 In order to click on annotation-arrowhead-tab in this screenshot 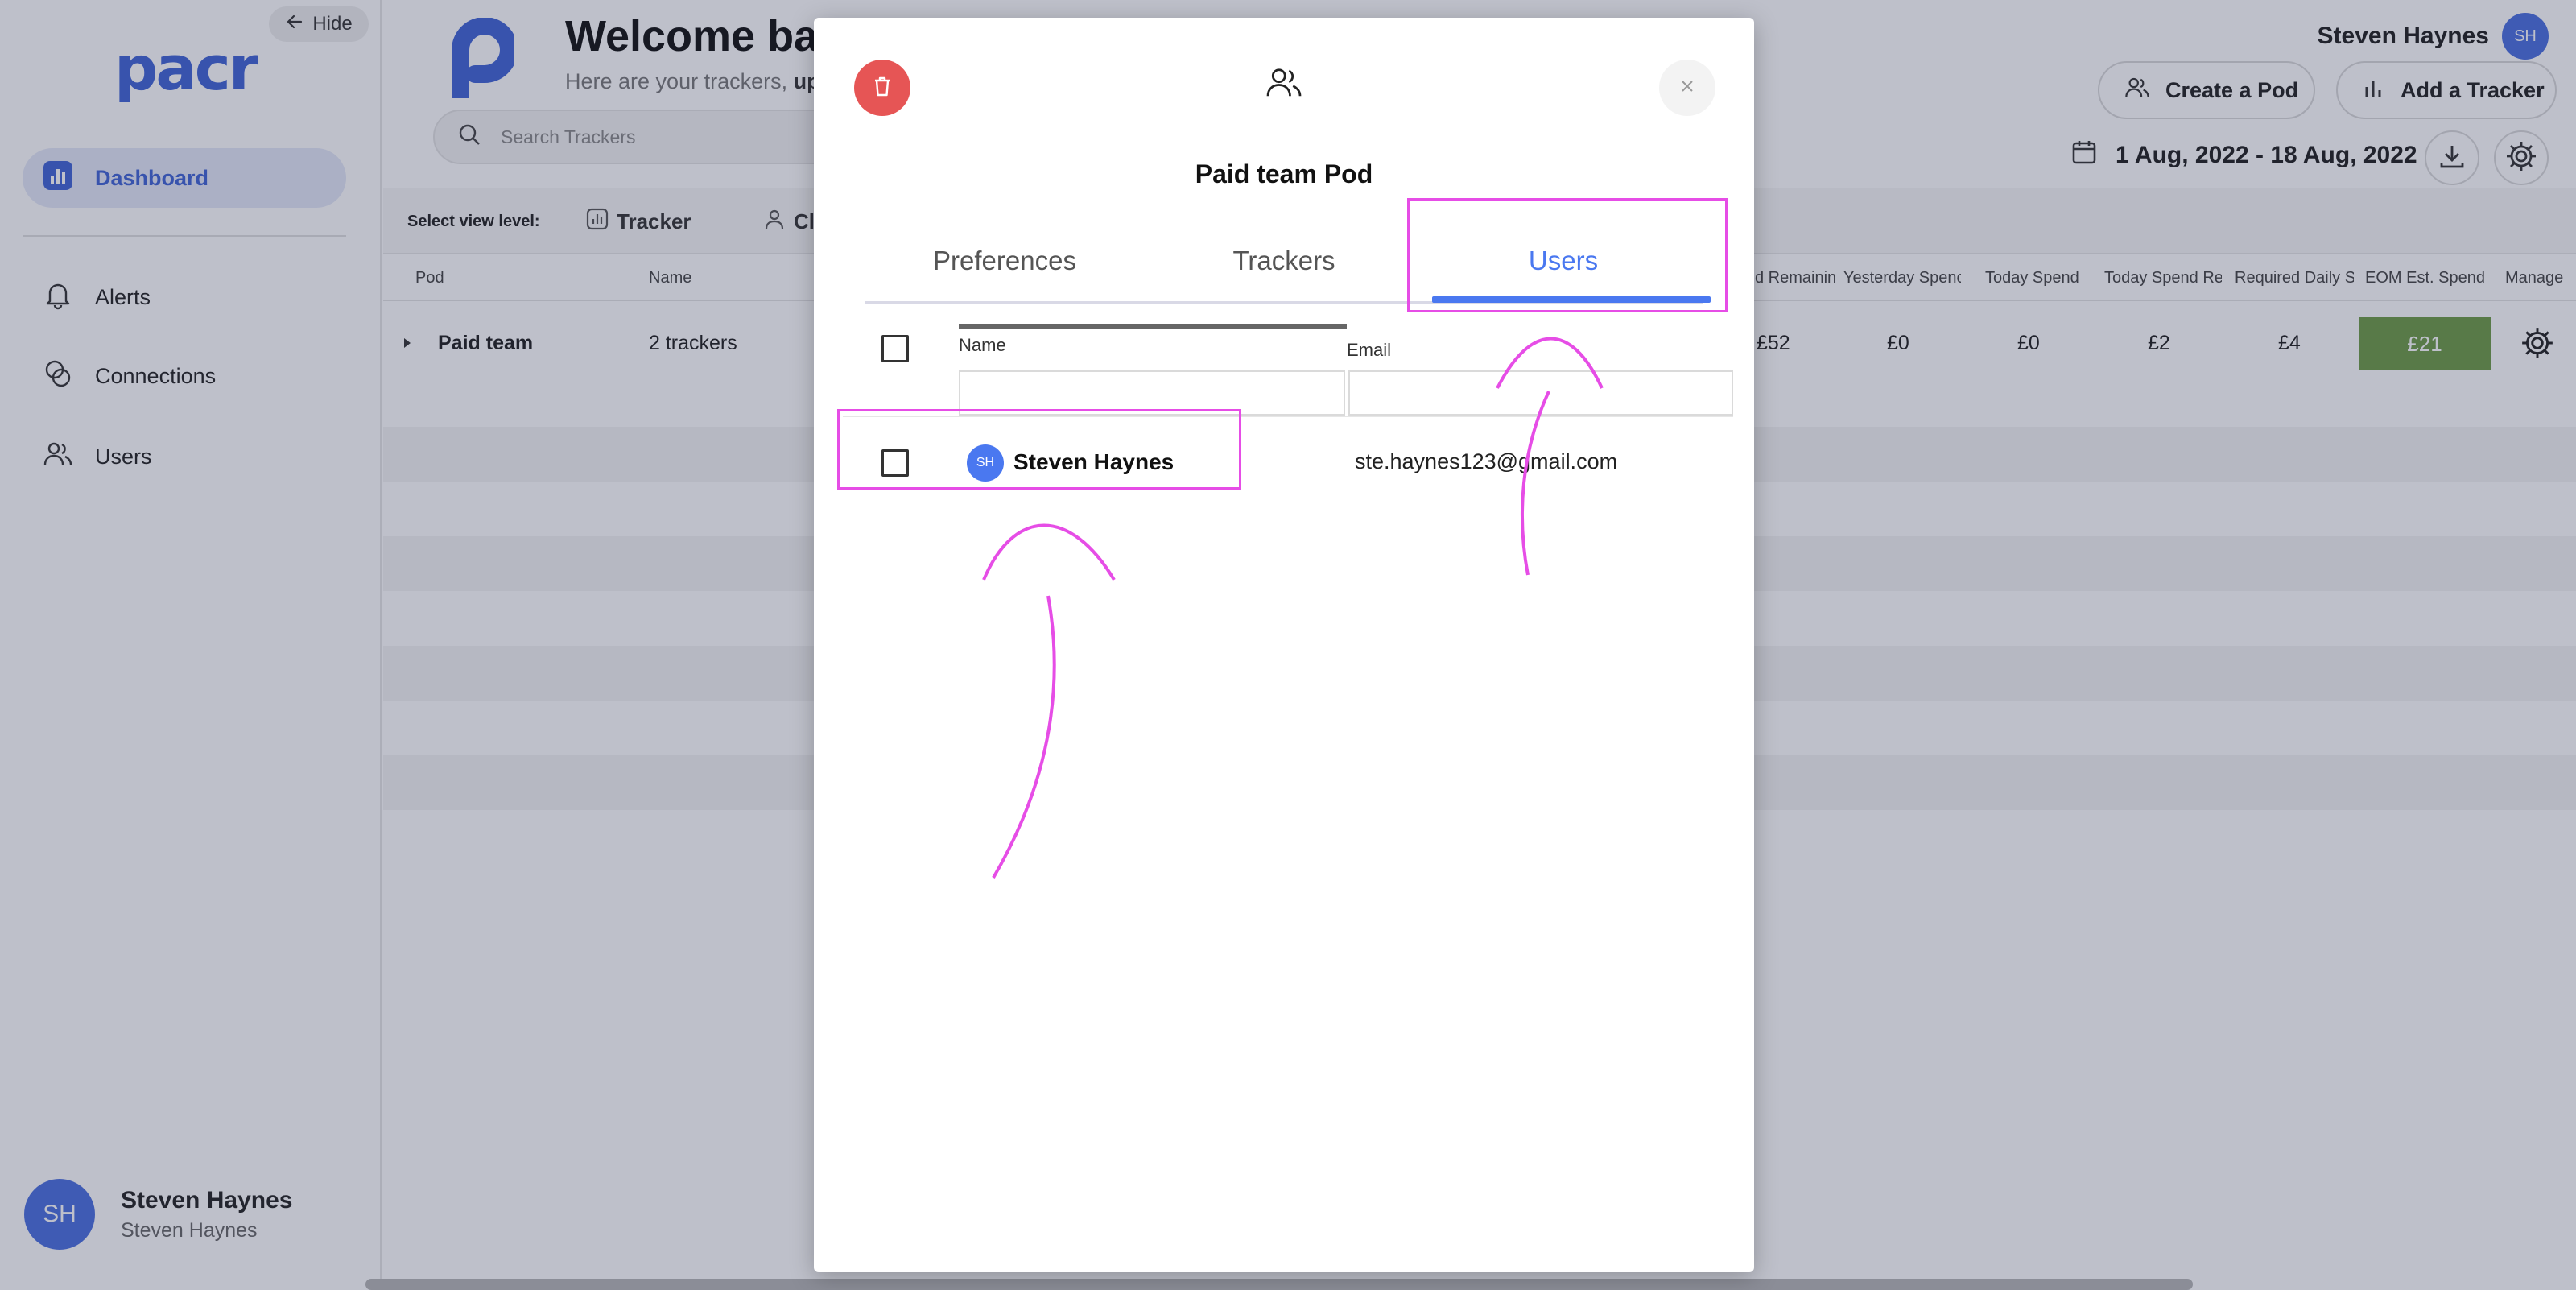, I will do `click(1550, 363)`.